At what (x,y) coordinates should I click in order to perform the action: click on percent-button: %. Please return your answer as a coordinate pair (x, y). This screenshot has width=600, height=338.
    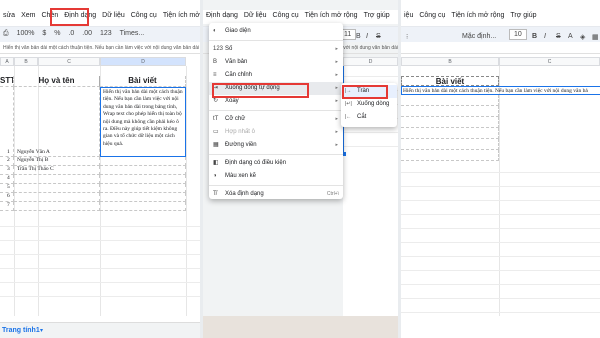
    Looking at the image, I should click on (57, 33).